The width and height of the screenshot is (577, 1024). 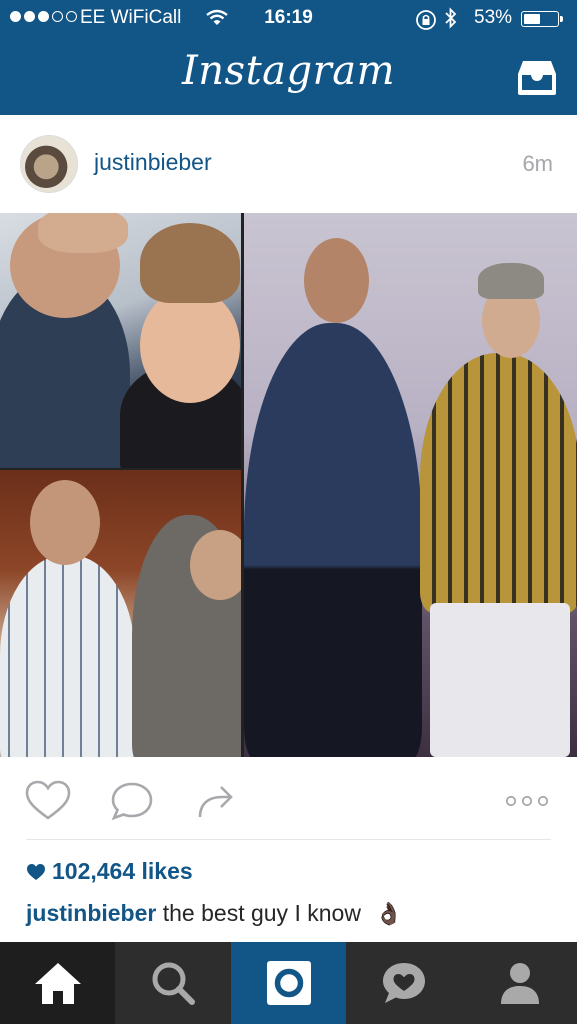 I want to click on tab-home, so click(x=57, y=983).